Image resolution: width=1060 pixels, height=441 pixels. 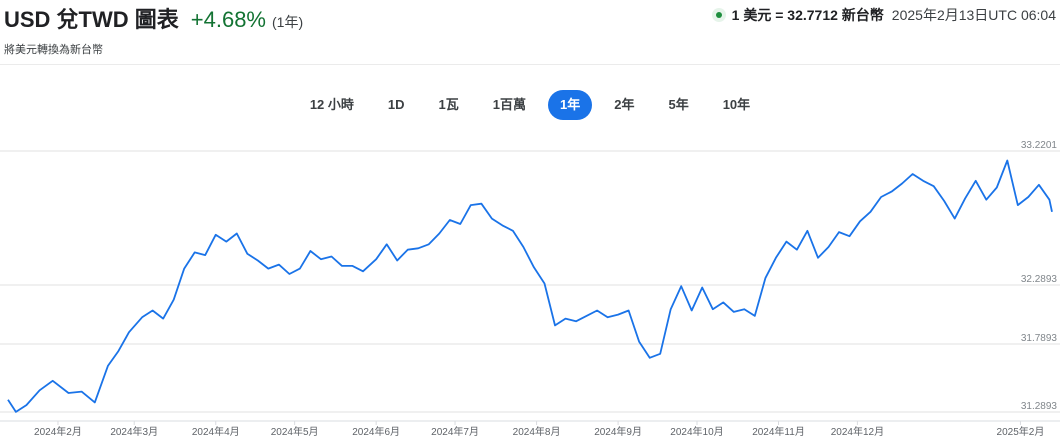 What do you see at coordinates (570, 105) in the screenshot?
I see `tab-1y: 1年` at bounding box center [570, 105].